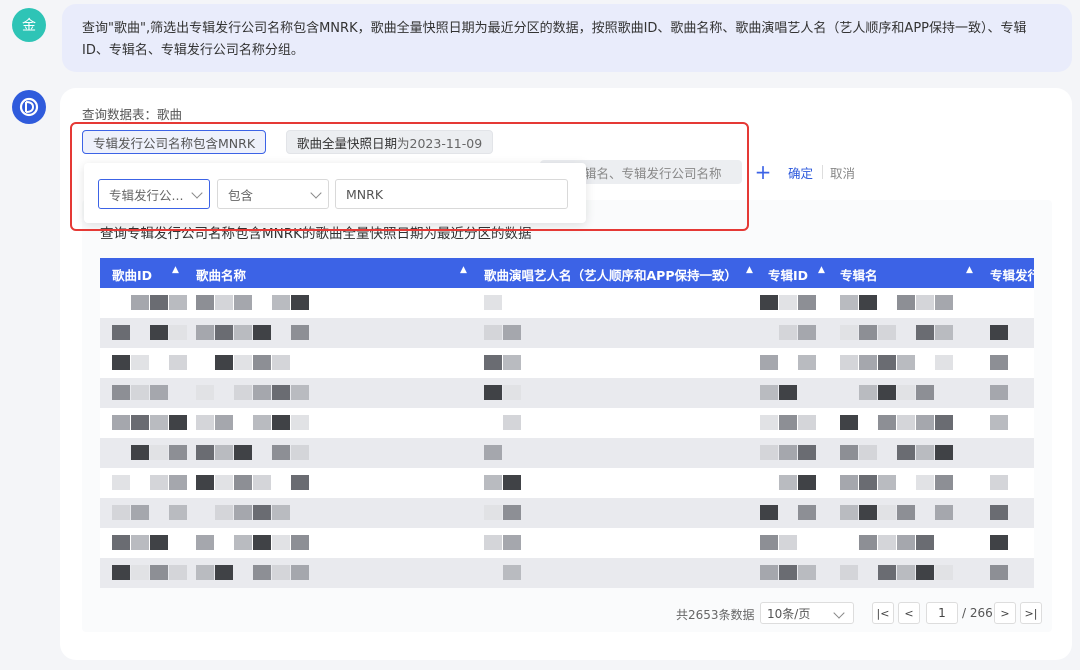 Image resolution: width=1080 pixels, height=670 pixels. What do you see at coordinates (440, 143) in the screenshot?
I see `filter-chip-date-value: 为2023-11-09` at bounding box center [440, 143].